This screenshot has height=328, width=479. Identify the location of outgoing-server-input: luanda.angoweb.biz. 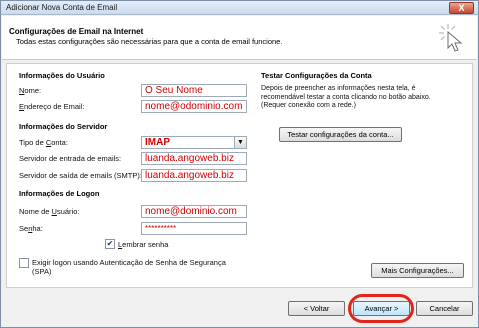
(194, 175).